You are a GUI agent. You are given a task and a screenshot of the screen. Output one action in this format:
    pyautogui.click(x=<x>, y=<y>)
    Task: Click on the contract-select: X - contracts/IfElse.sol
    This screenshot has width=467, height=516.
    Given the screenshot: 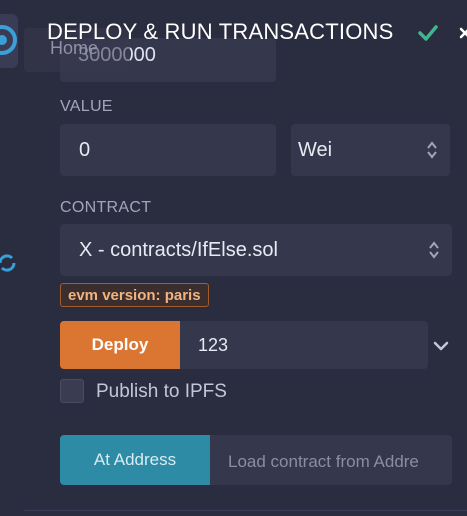 What is the action you would take?
    pyautogui.click(x=256, y=250)
    